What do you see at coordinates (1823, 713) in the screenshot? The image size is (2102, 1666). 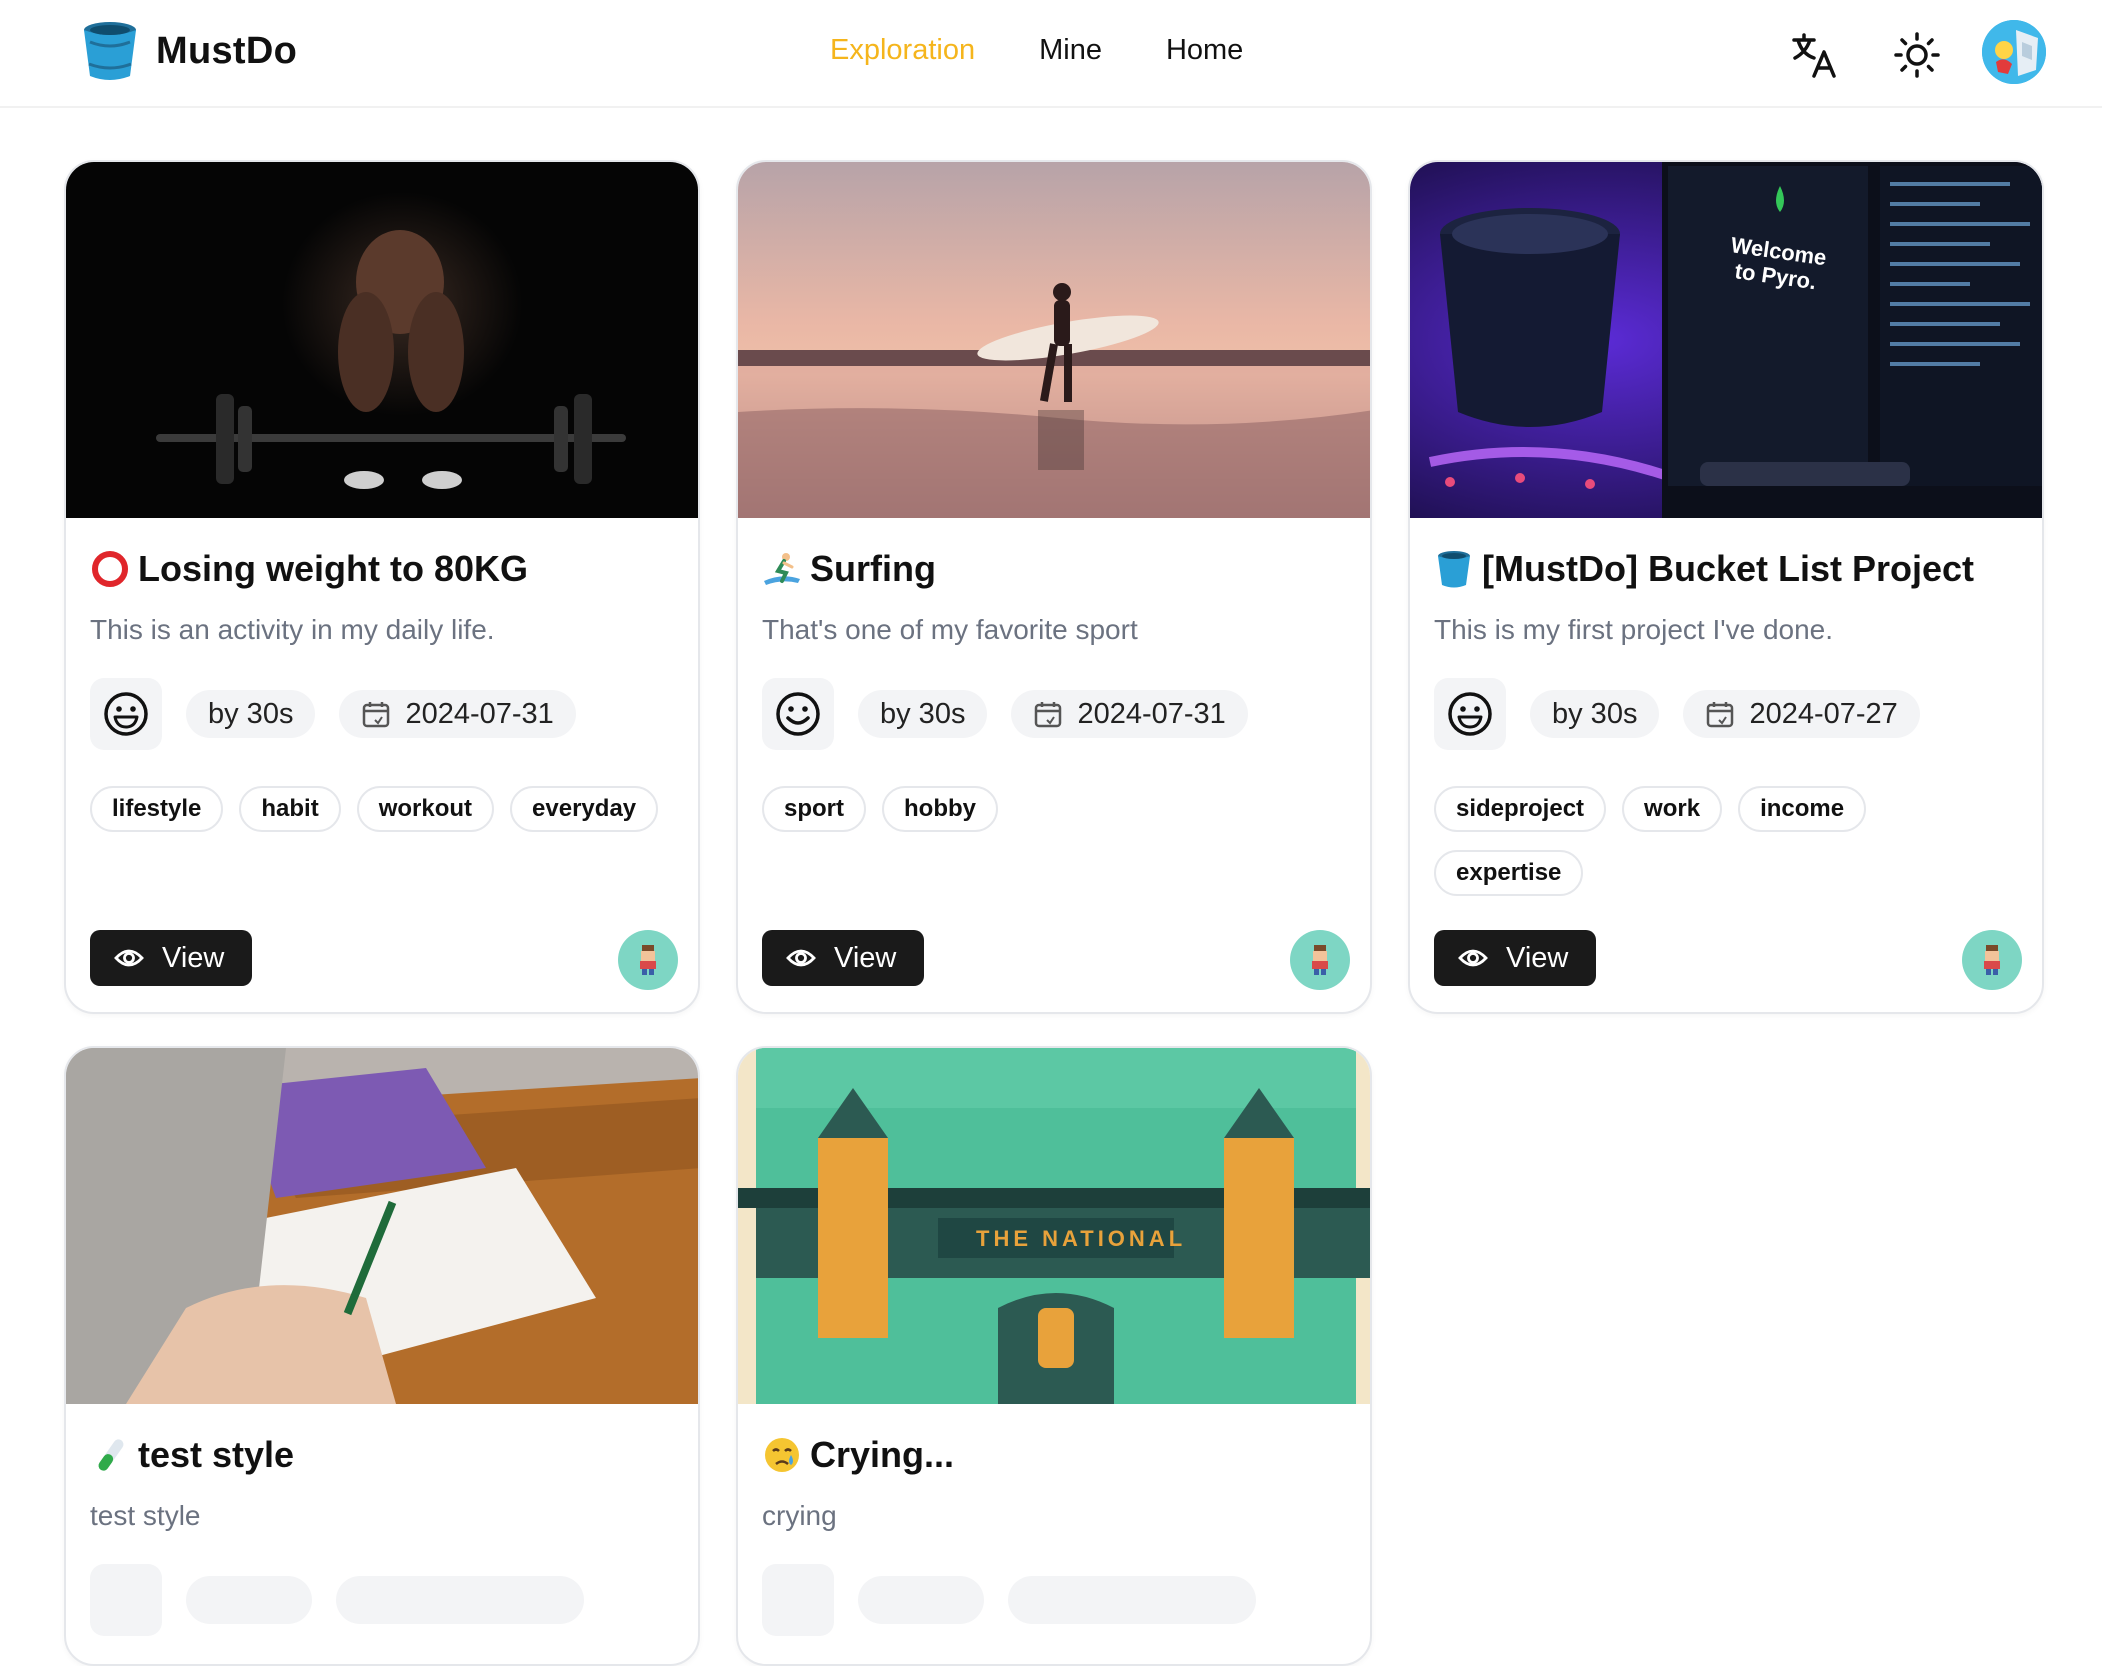 I see `date-text: 2024-07-27` at bounding box center [1823, 713].